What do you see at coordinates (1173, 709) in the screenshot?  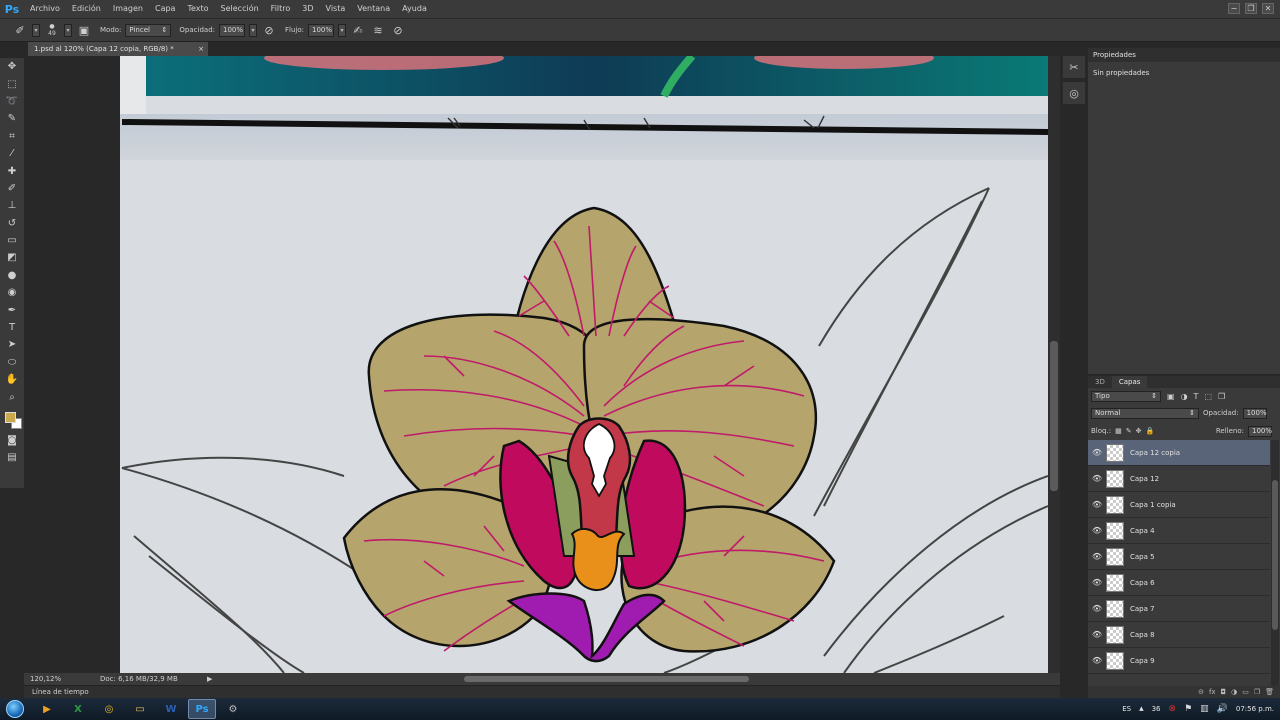 I see `antivirus-icon: ⊗` at bounding box center [1173, 709].